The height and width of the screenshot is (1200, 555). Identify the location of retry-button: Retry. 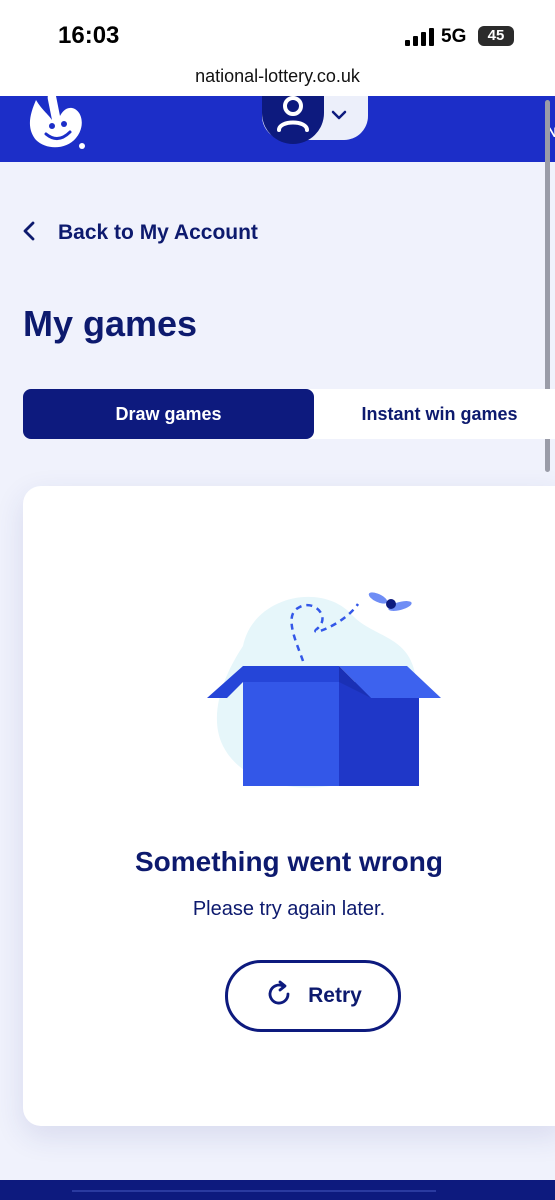
(313, 996).